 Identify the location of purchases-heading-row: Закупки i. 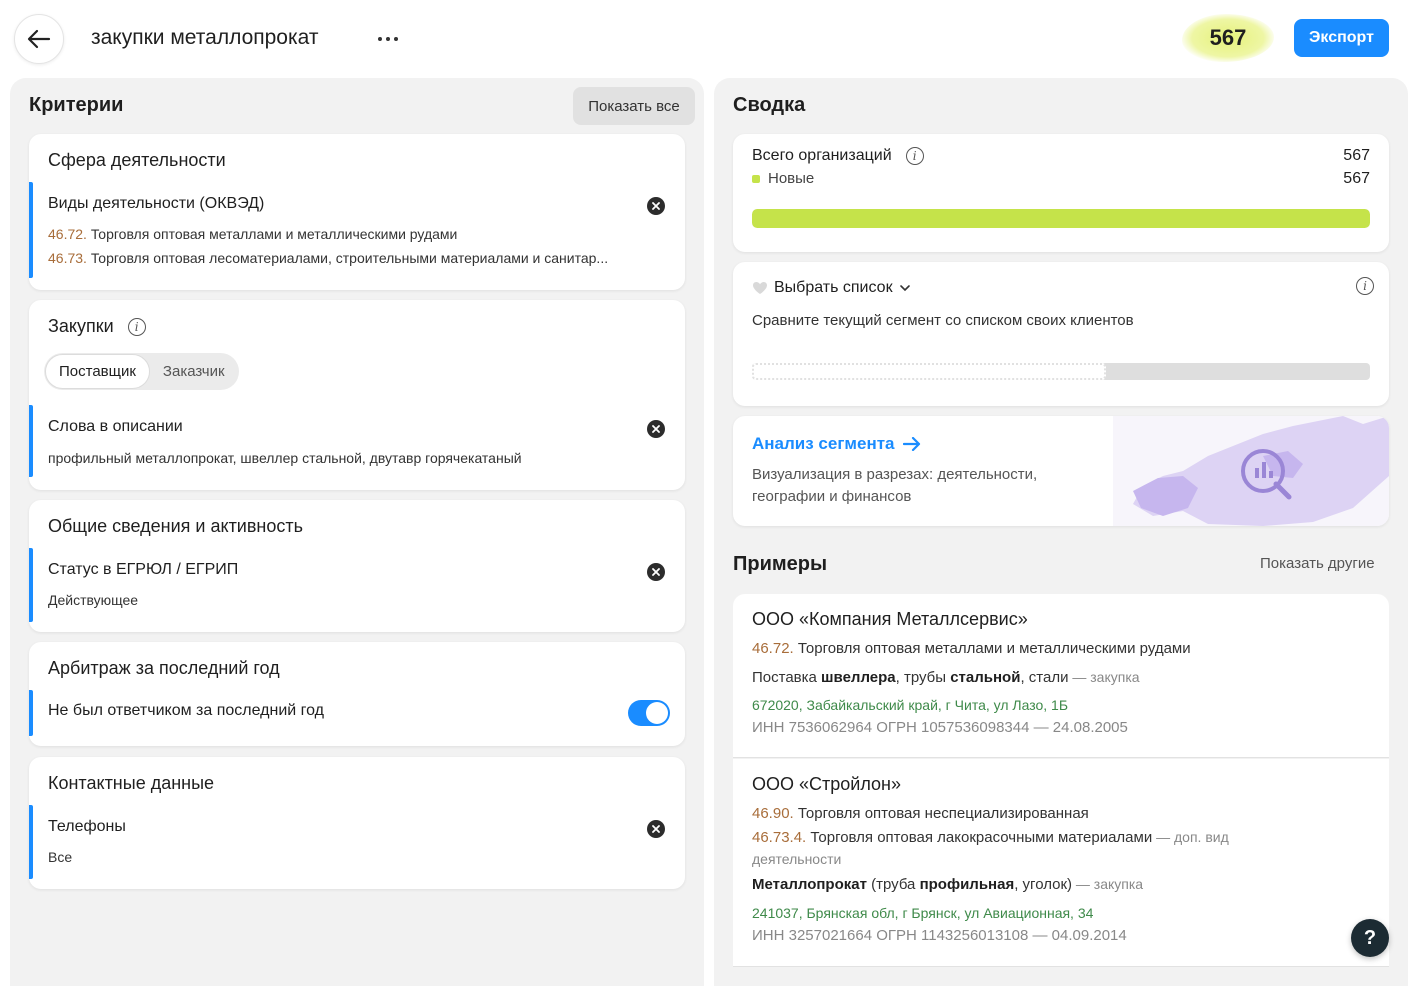
(97, 326).